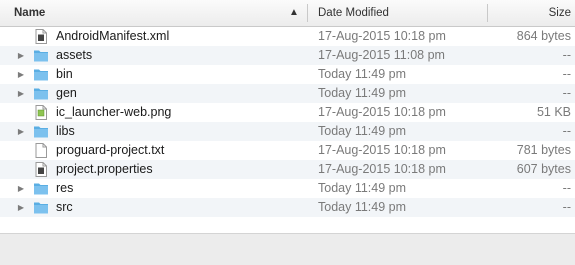 The width and height of the screenshot is (575, 265). Describe the element at coordinates (287, 13) in the screenshot. I see `column-header-bar: Name ▲ Date Modified Size` at that location.